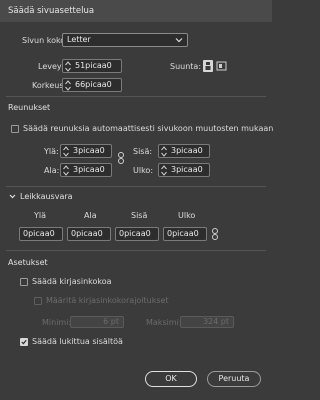 The width and height of the screenshot is (320, 400). I want to click on margin-outside-label: Ulko:, so click(143, 170).